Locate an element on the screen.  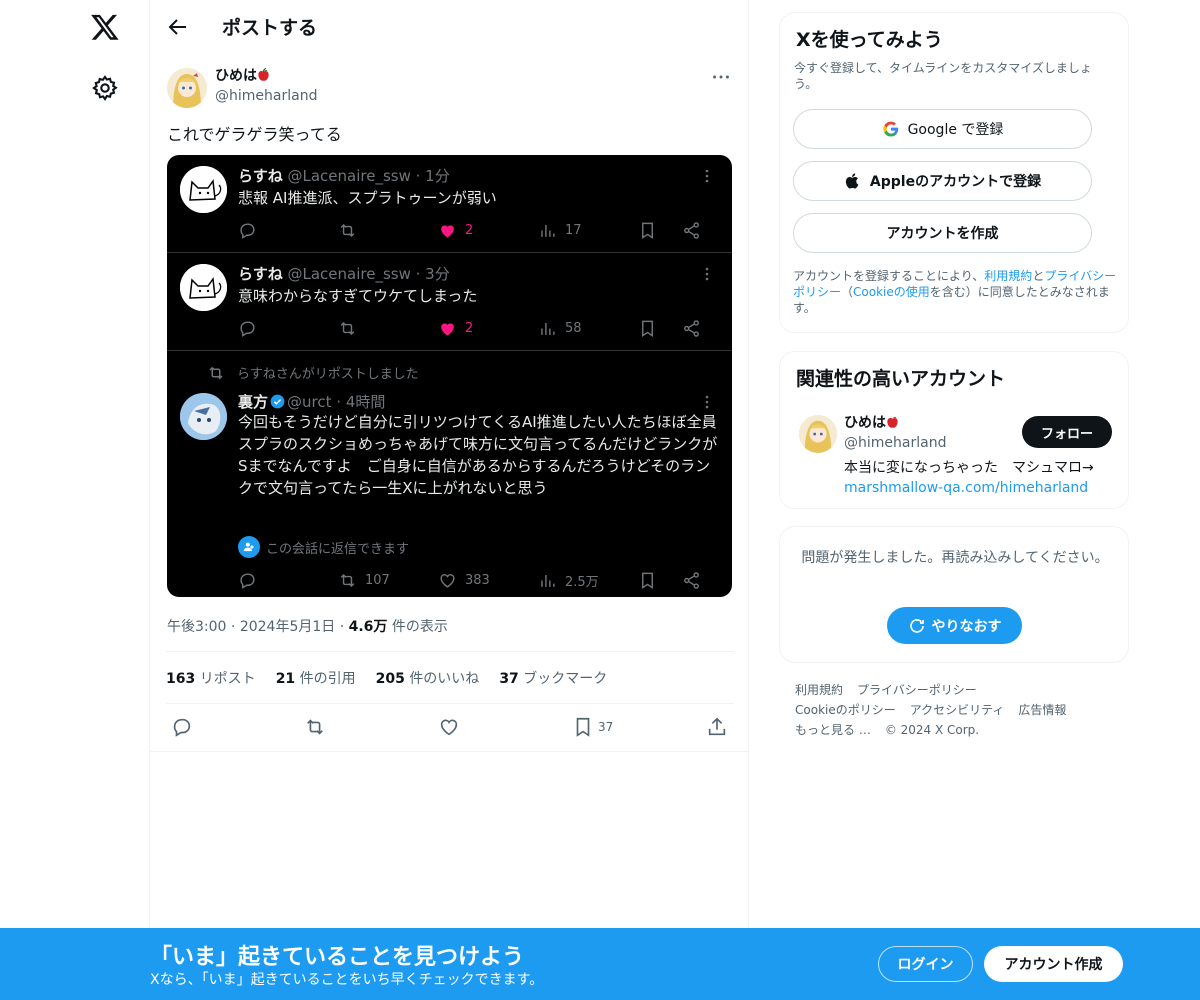
image-tweet-1-name: らすね is located at coordinates (260, 176).